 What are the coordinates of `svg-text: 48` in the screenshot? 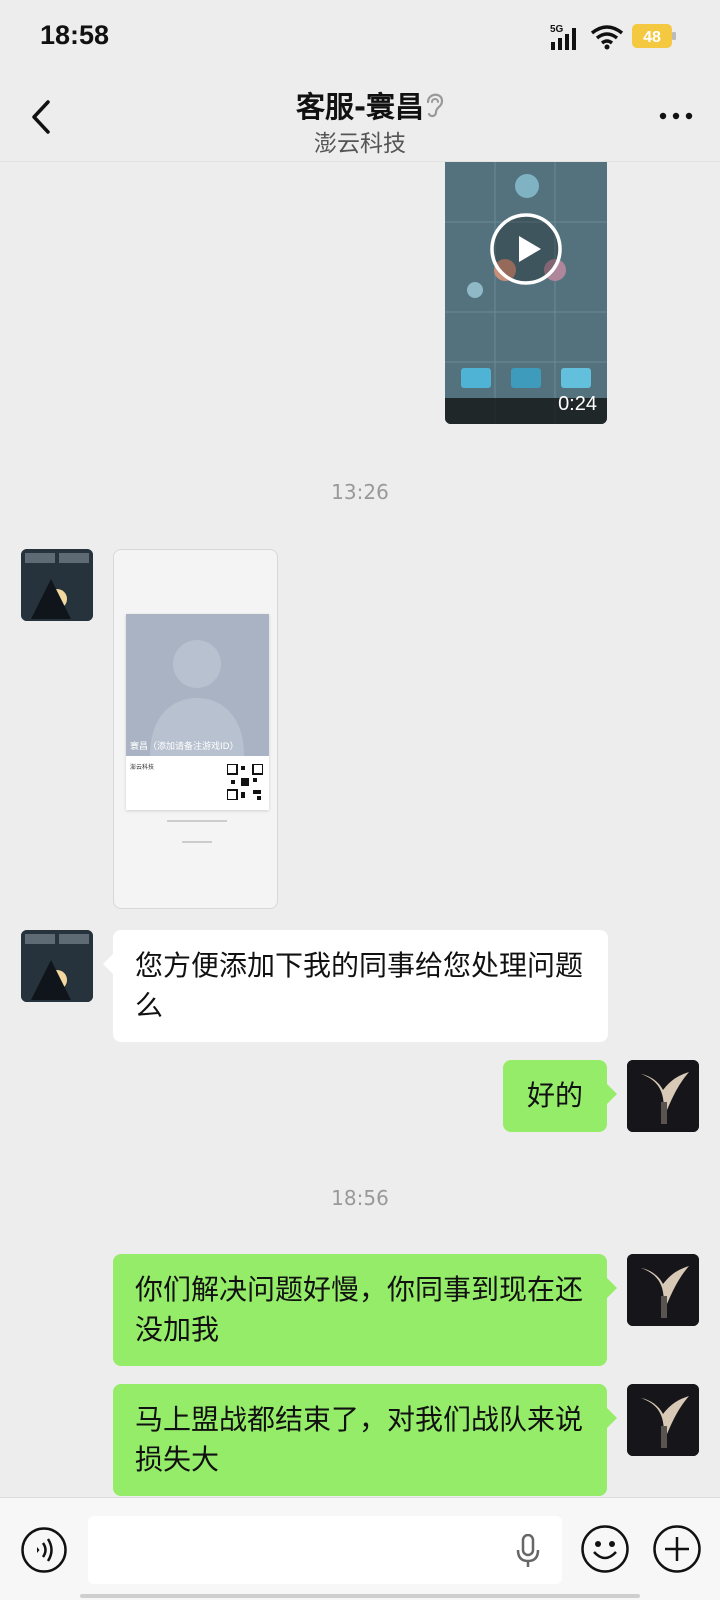 It's located at (652, 37).